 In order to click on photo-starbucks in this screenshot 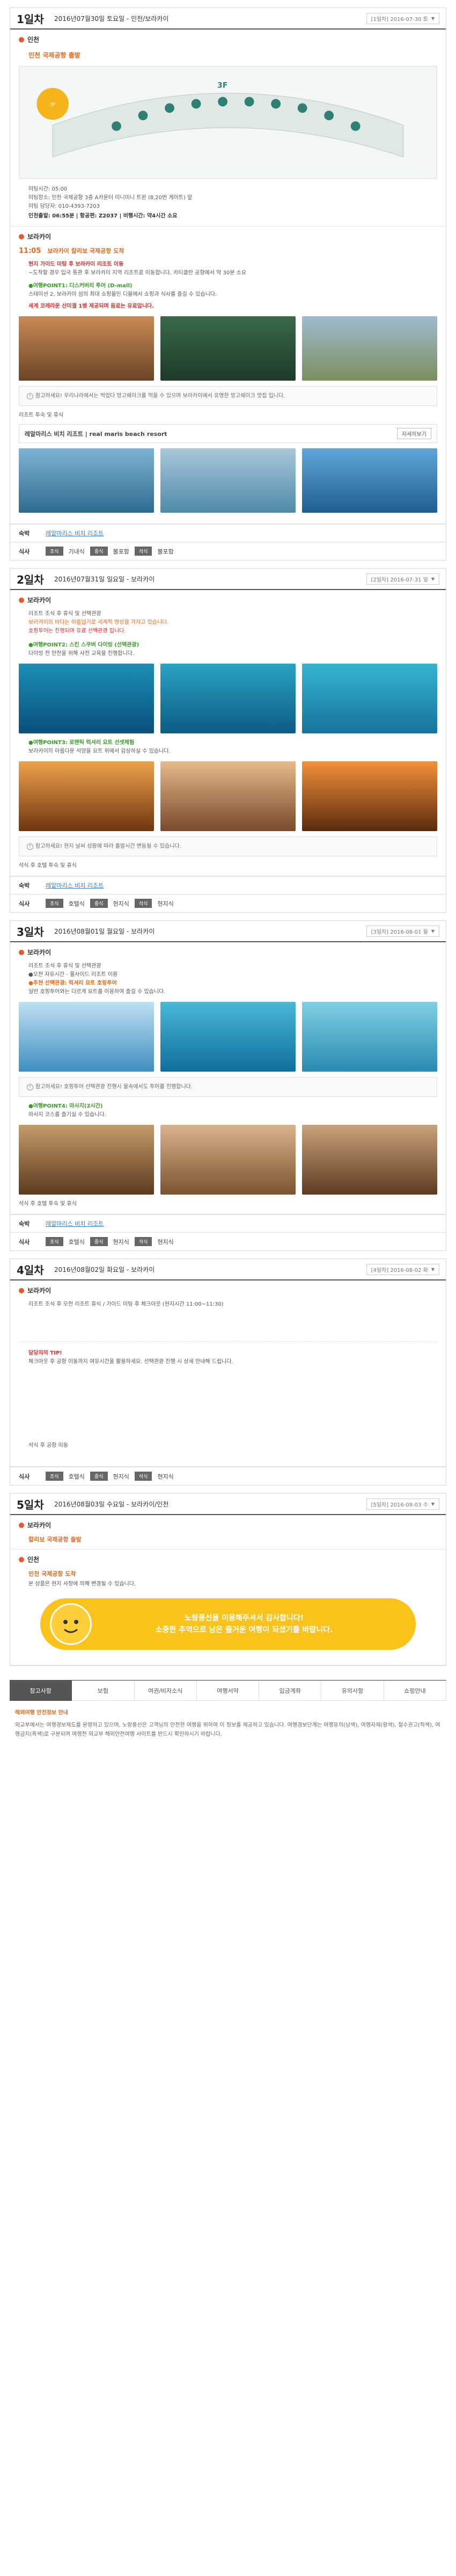, I will do `click(228, 348)`.